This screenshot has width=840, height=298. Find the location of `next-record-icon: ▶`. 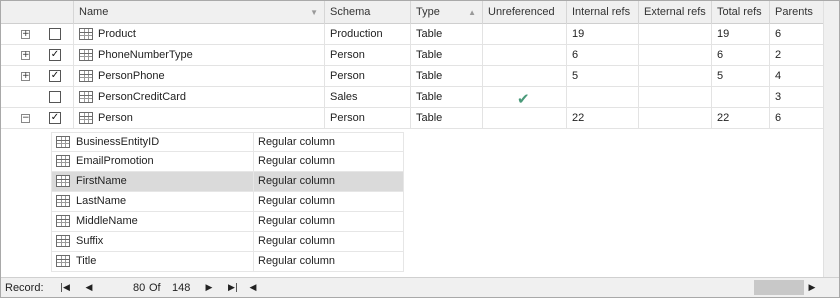

next-record-icon: ▶ is located at coordinates (209, 288).